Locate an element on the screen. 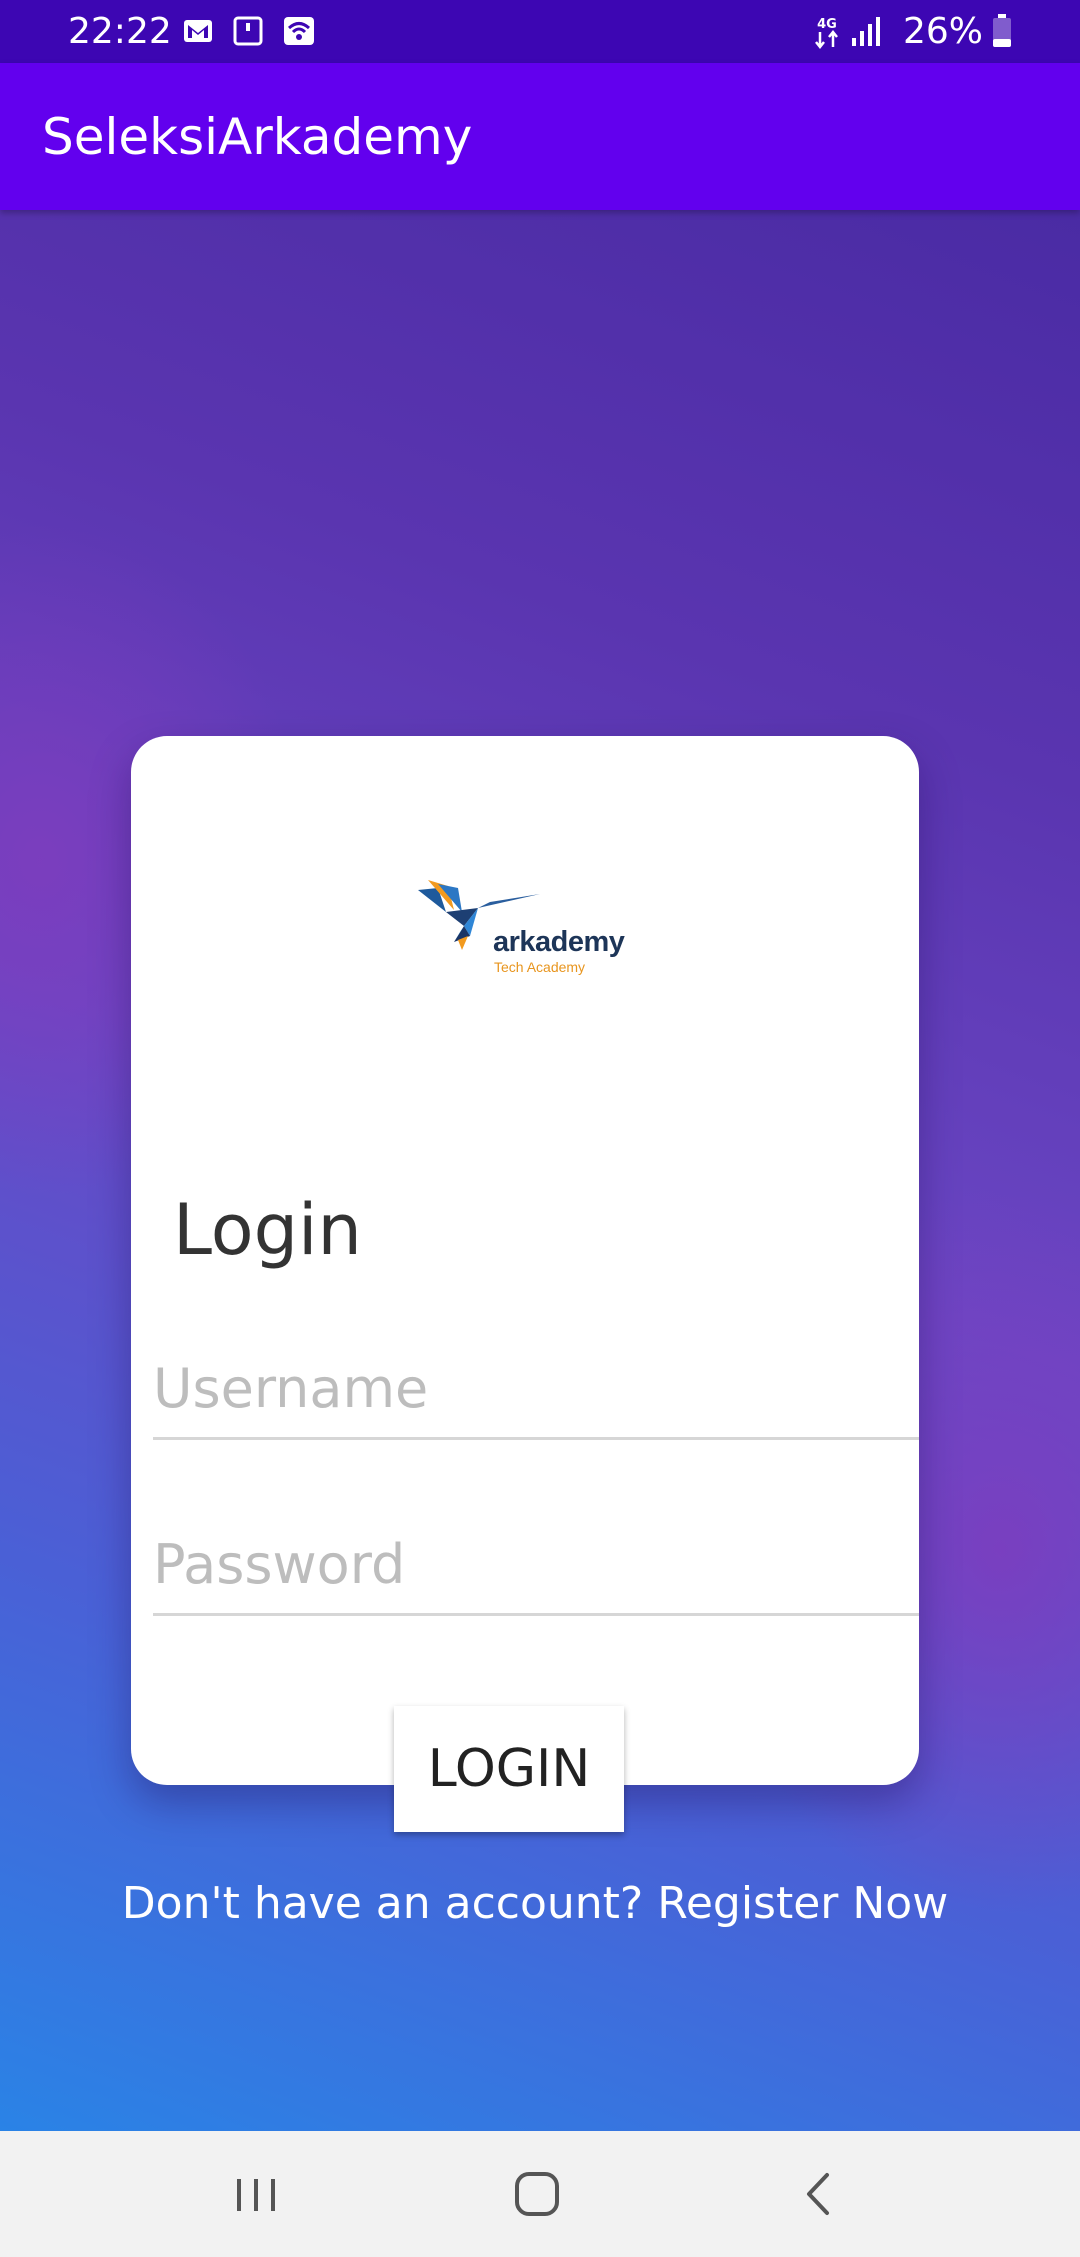 Image resolution: width=1080 pixels, height=2257 pixels. login-button: LOGIN is located at coordinates (509, 1769).